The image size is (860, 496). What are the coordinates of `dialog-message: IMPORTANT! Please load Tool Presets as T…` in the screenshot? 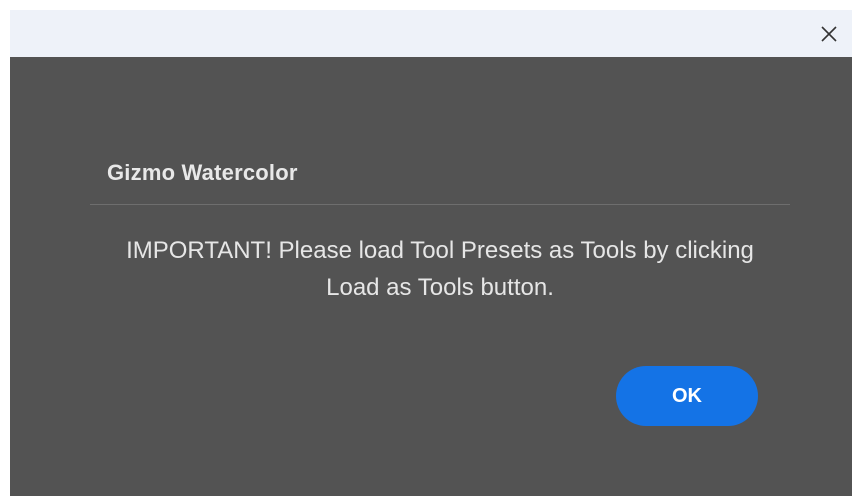 It's located at (440, 269).